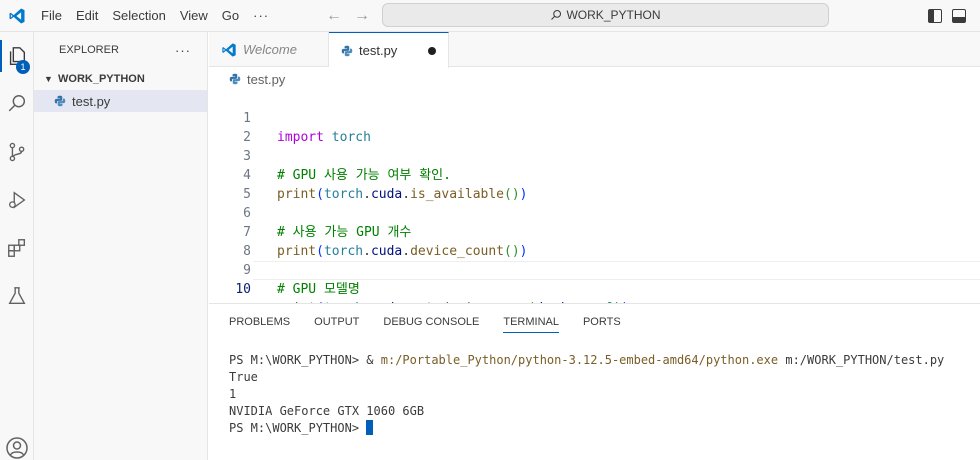 The width and height of the screenshot is (980, 460). What do you see at coordinates (243, 377) in the screenshot?
I see `terminal-output-line: True` at bounding box center [243, 377].